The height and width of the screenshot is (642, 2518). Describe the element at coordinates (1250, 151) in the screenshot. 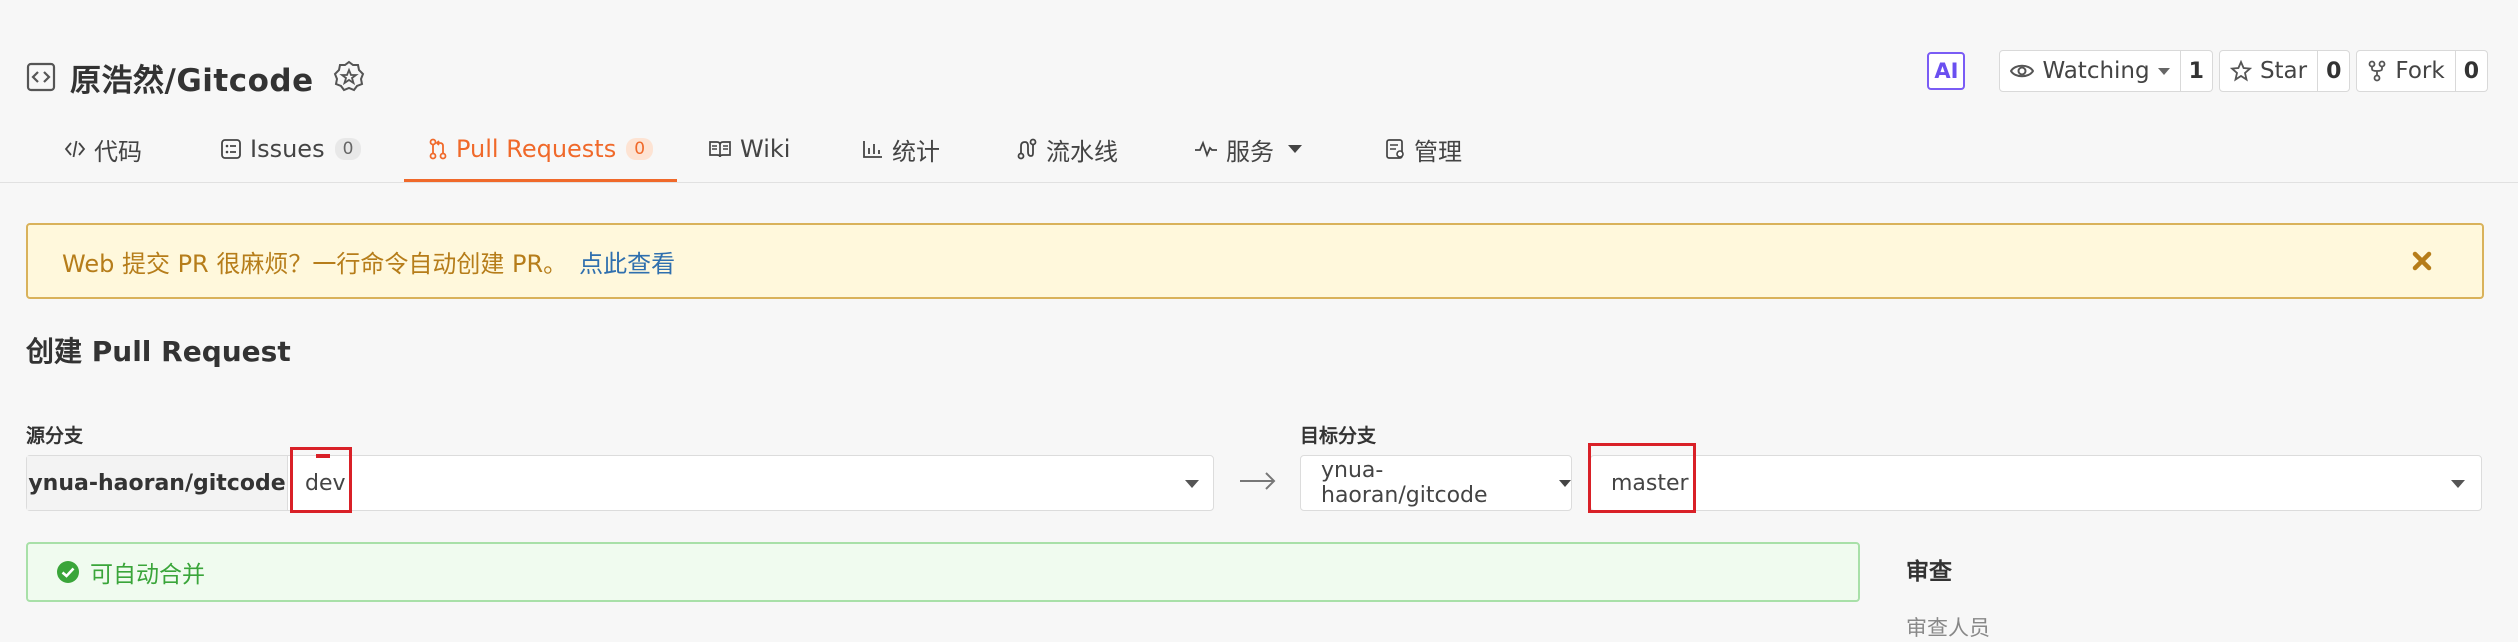

I see `tab-label: 服务` at that location.